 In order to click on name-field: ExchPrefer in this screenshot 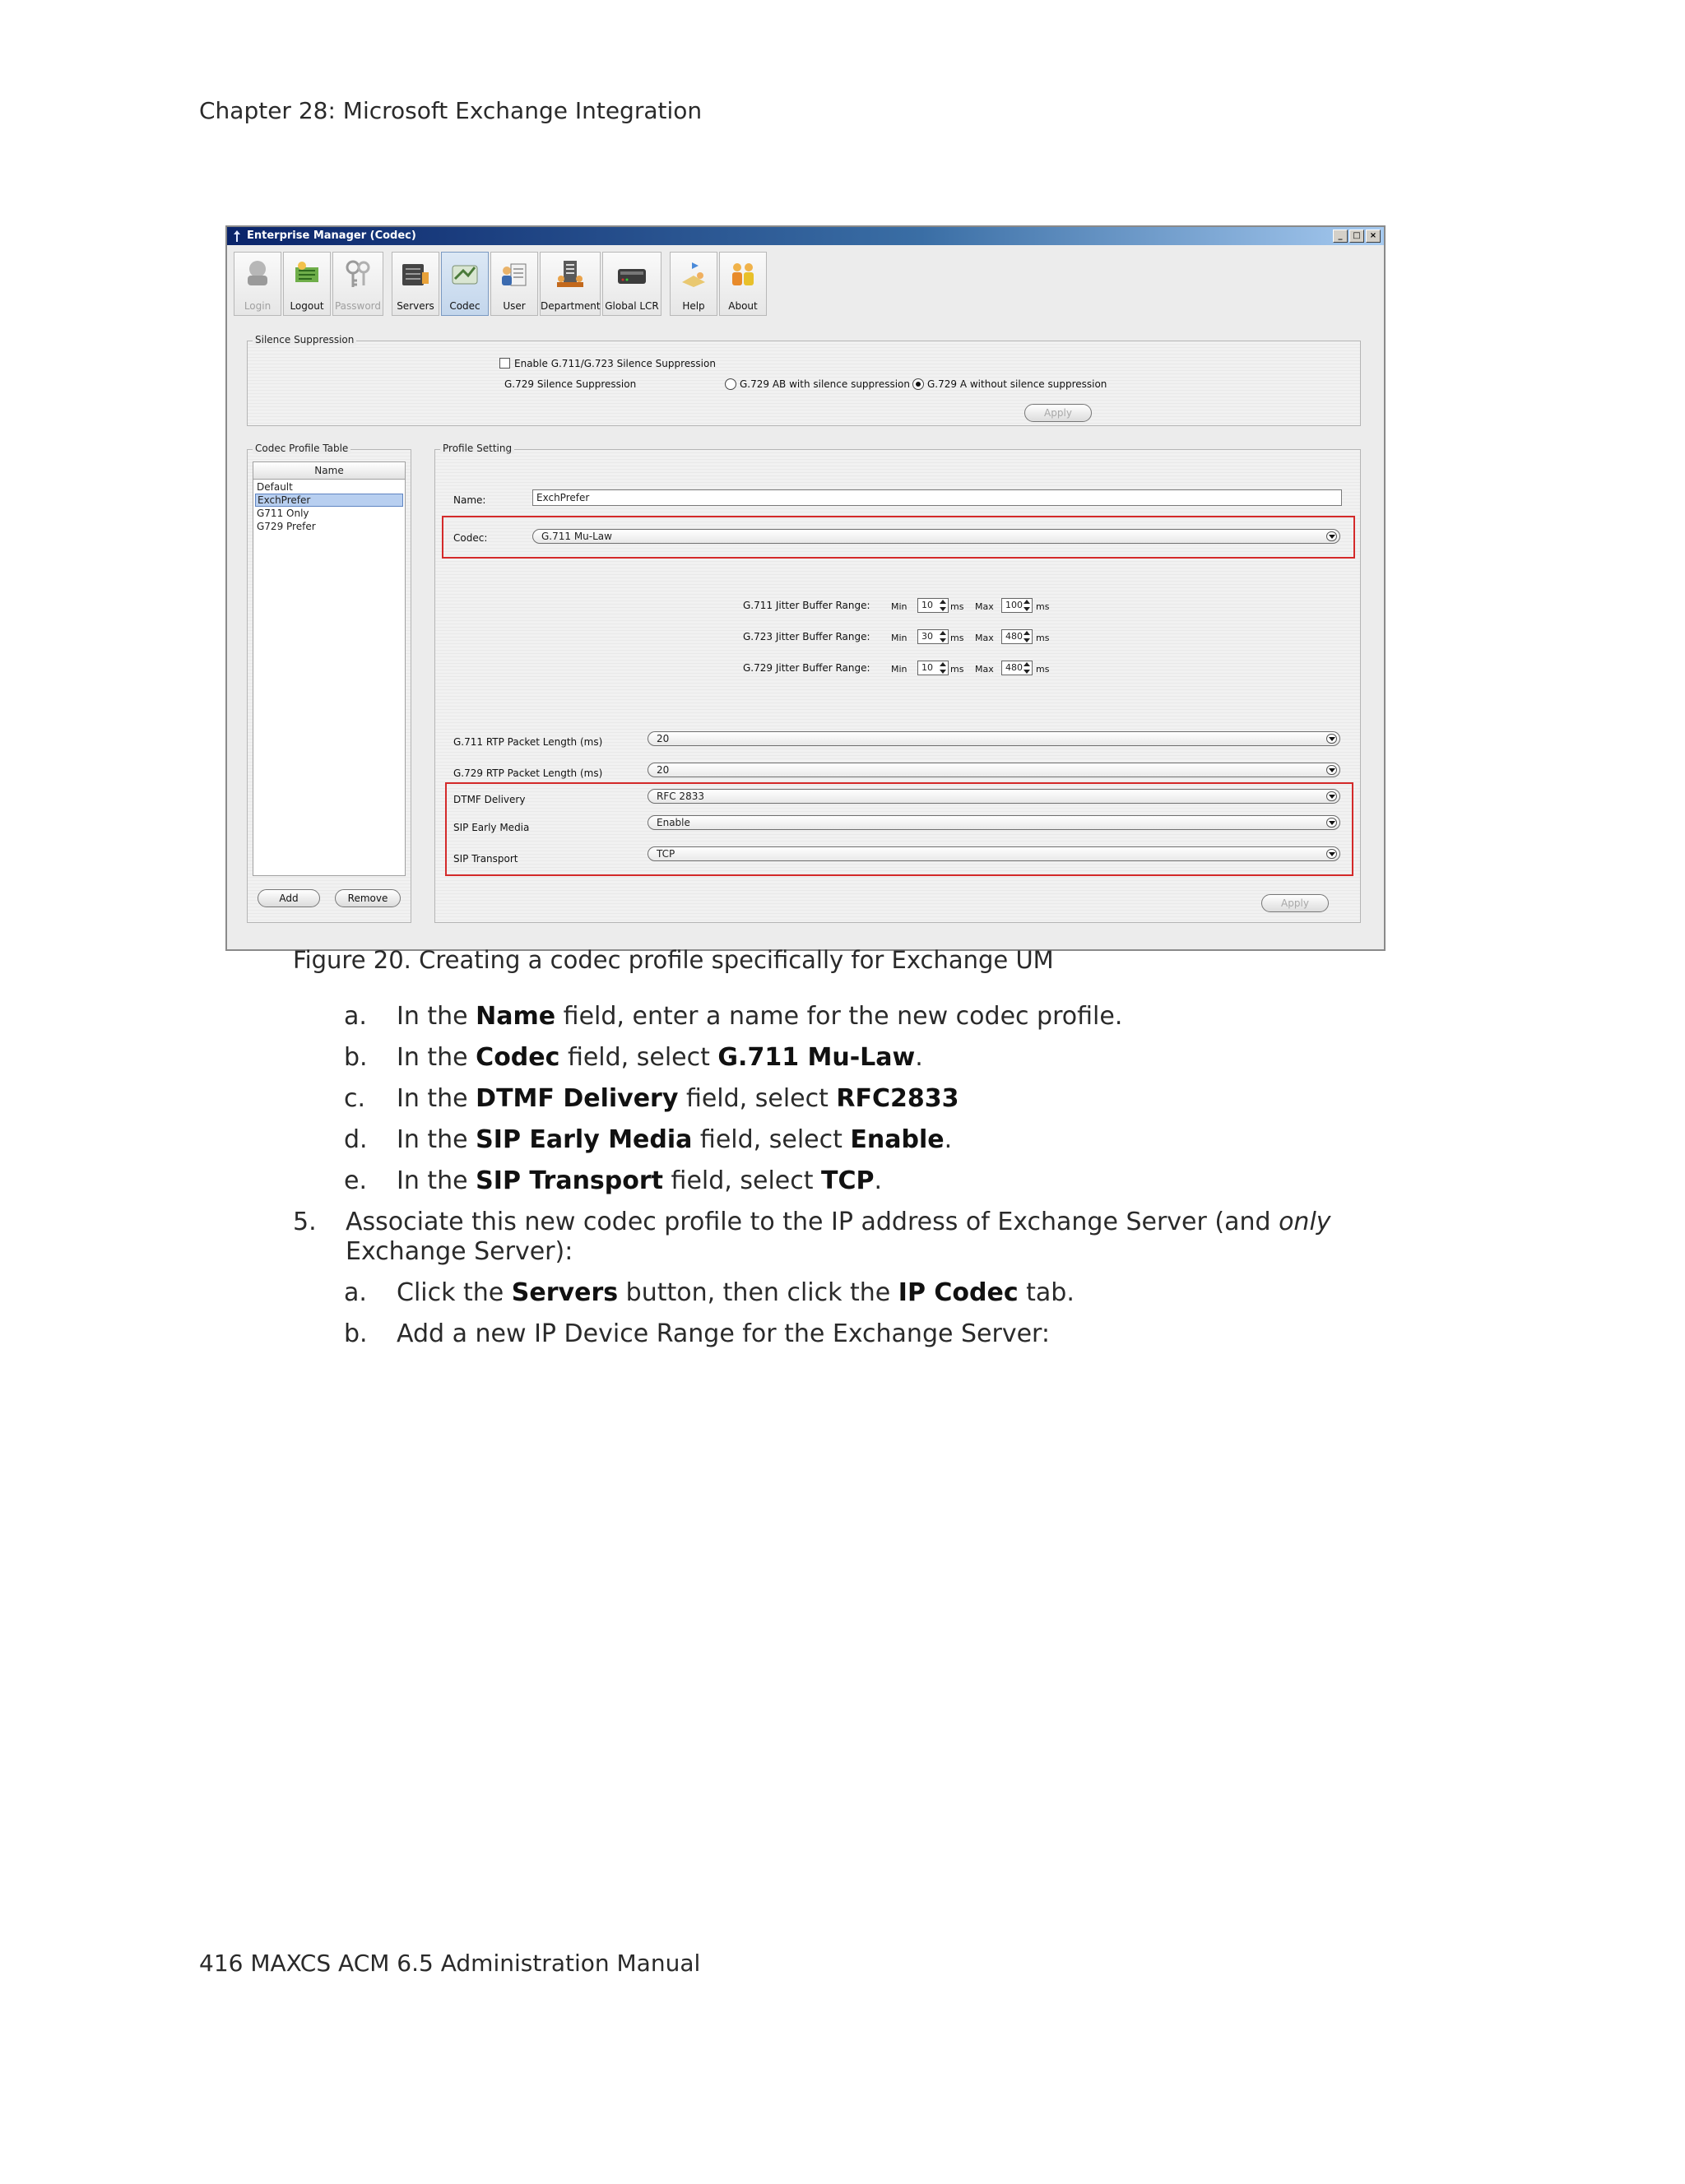, I will do `click(937, 497)`.